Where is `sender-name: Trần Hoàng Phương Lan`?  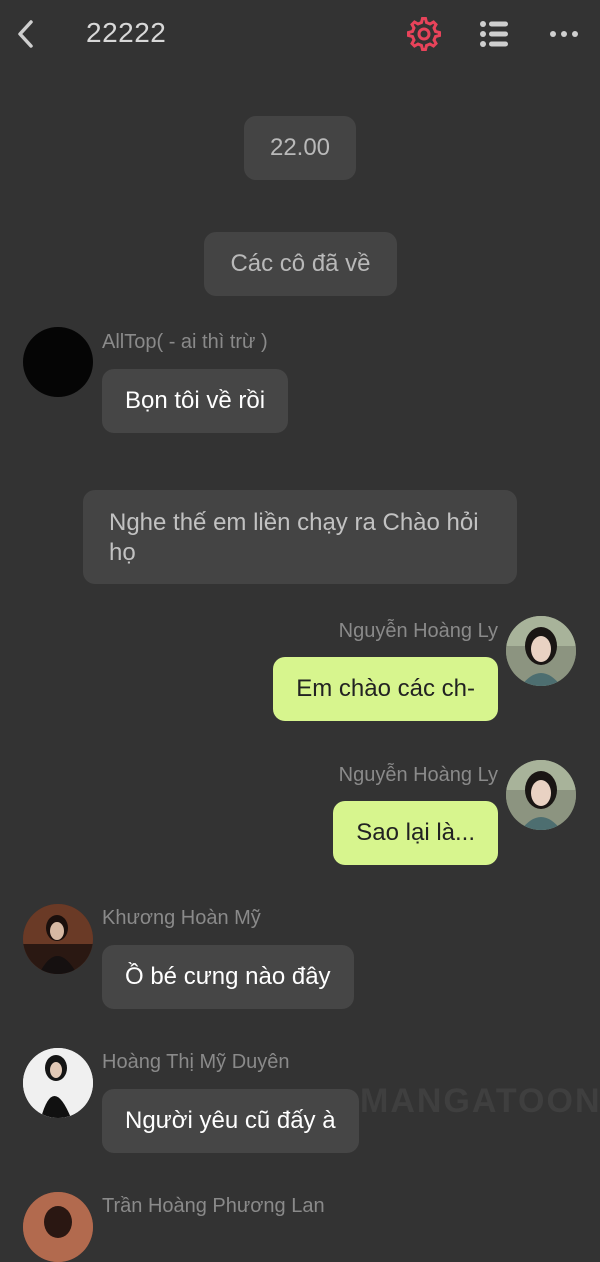 sender-name: Trần Hoàng Phương Lan is located at coordinates (213, 1206).